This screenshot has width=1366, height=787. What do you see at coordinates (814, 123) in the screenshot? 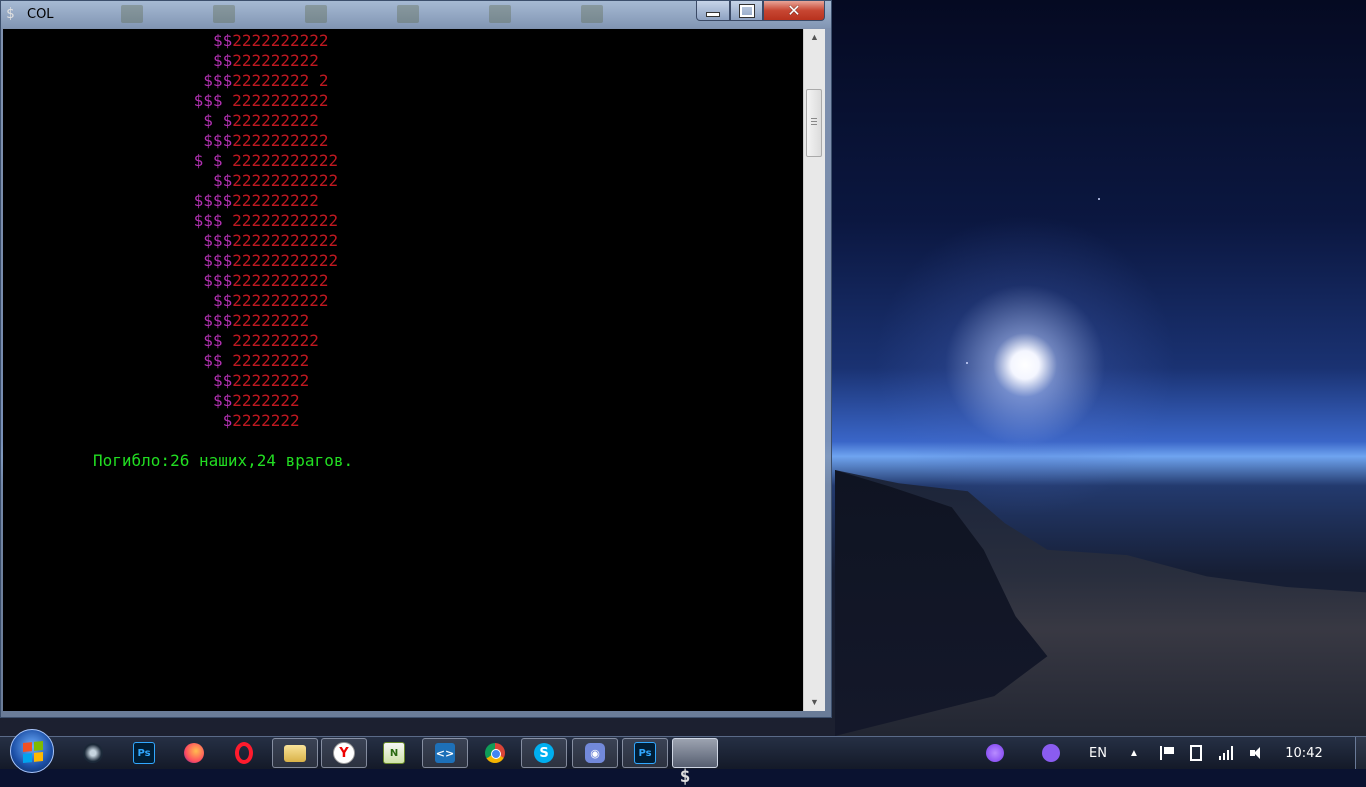
I see `scrollbar-thumb` at bounding box center [814, 123].